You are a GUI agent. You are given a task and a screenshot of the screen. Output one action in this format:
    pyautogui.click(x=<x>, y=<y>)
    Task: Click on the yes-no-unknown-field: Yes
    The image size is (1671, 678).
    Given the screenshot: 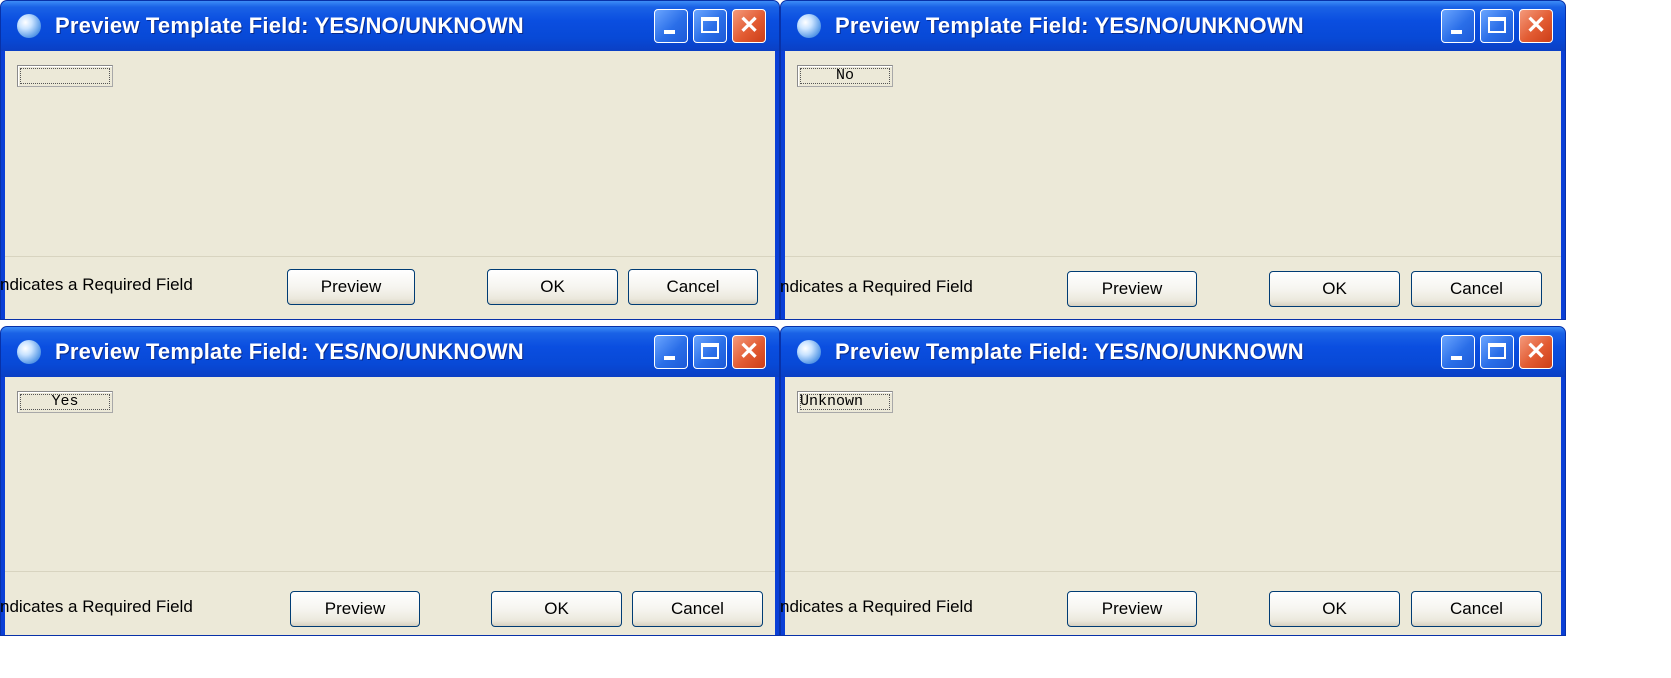 What is the action you would take?
    pyautogui.click(x=65, y=402)
    